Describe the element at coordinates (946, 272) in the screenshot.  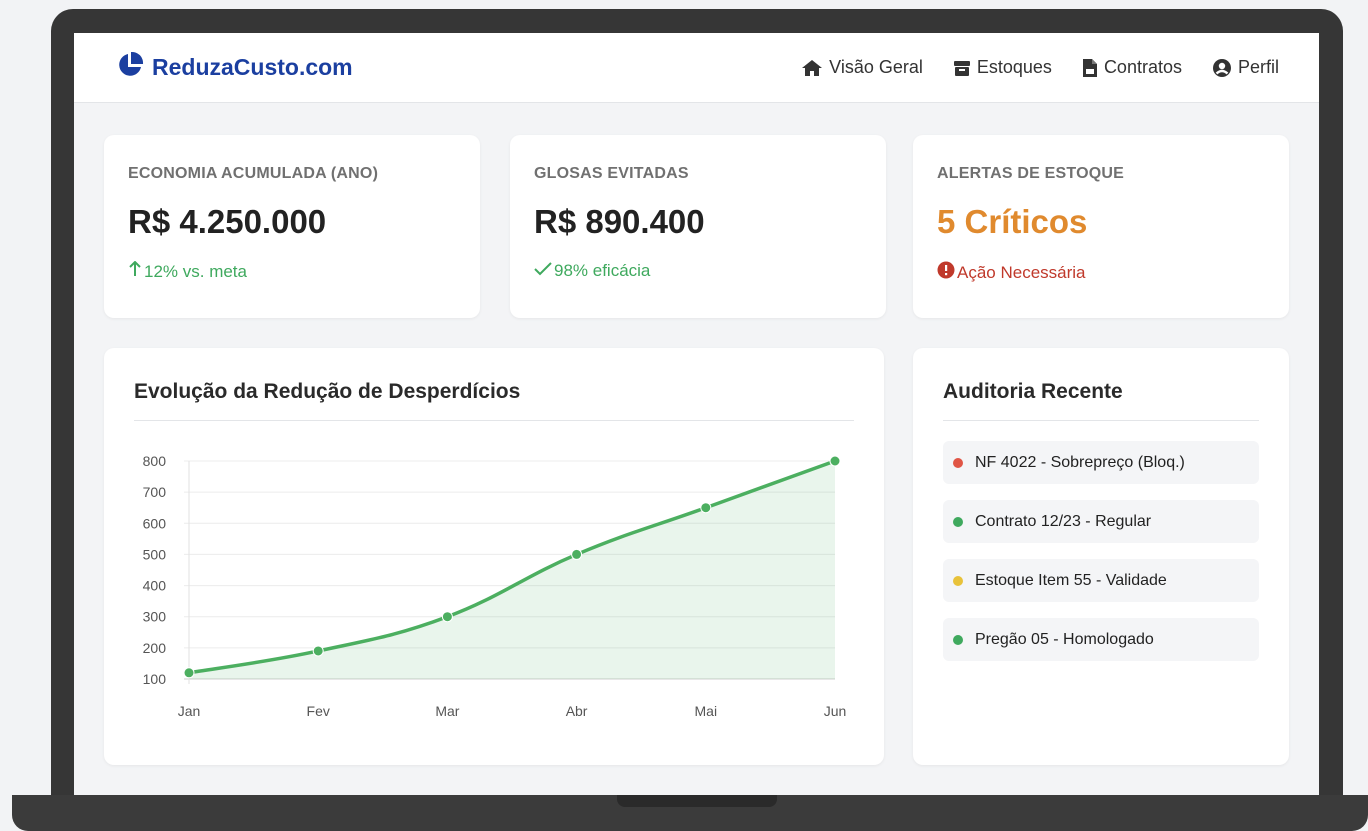
I see `exclamation-circle-icon` at that location.